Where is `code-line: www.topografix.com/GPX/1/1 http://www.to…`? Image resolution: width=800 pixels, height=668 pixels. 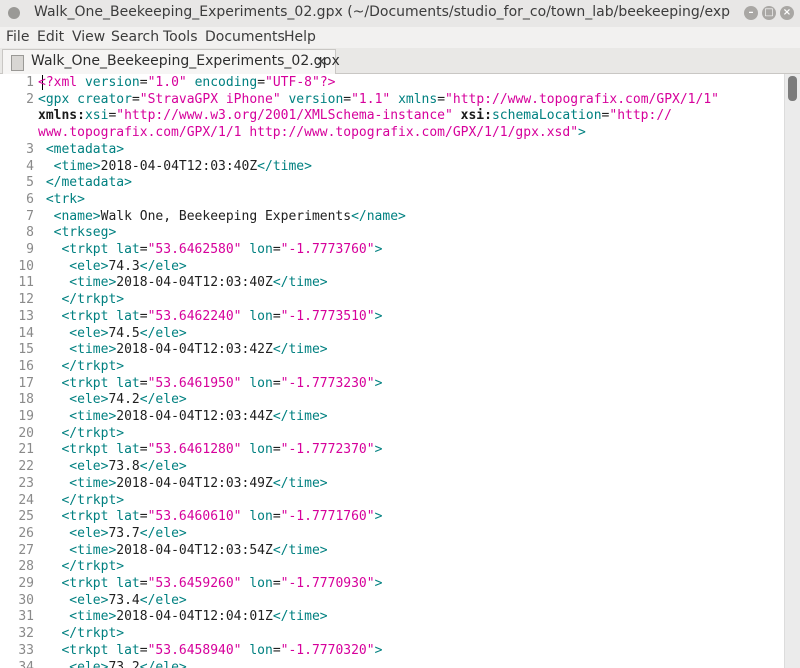 code-line: www.topografix.com/GPX/1/1 http://www.to… is located at coordinates (293, 132).